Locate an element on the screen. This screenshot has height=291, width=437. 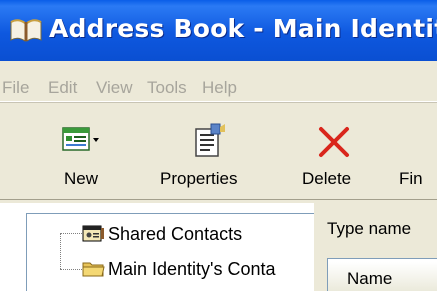
delete-x-icon is located at coordinates (334, 142).